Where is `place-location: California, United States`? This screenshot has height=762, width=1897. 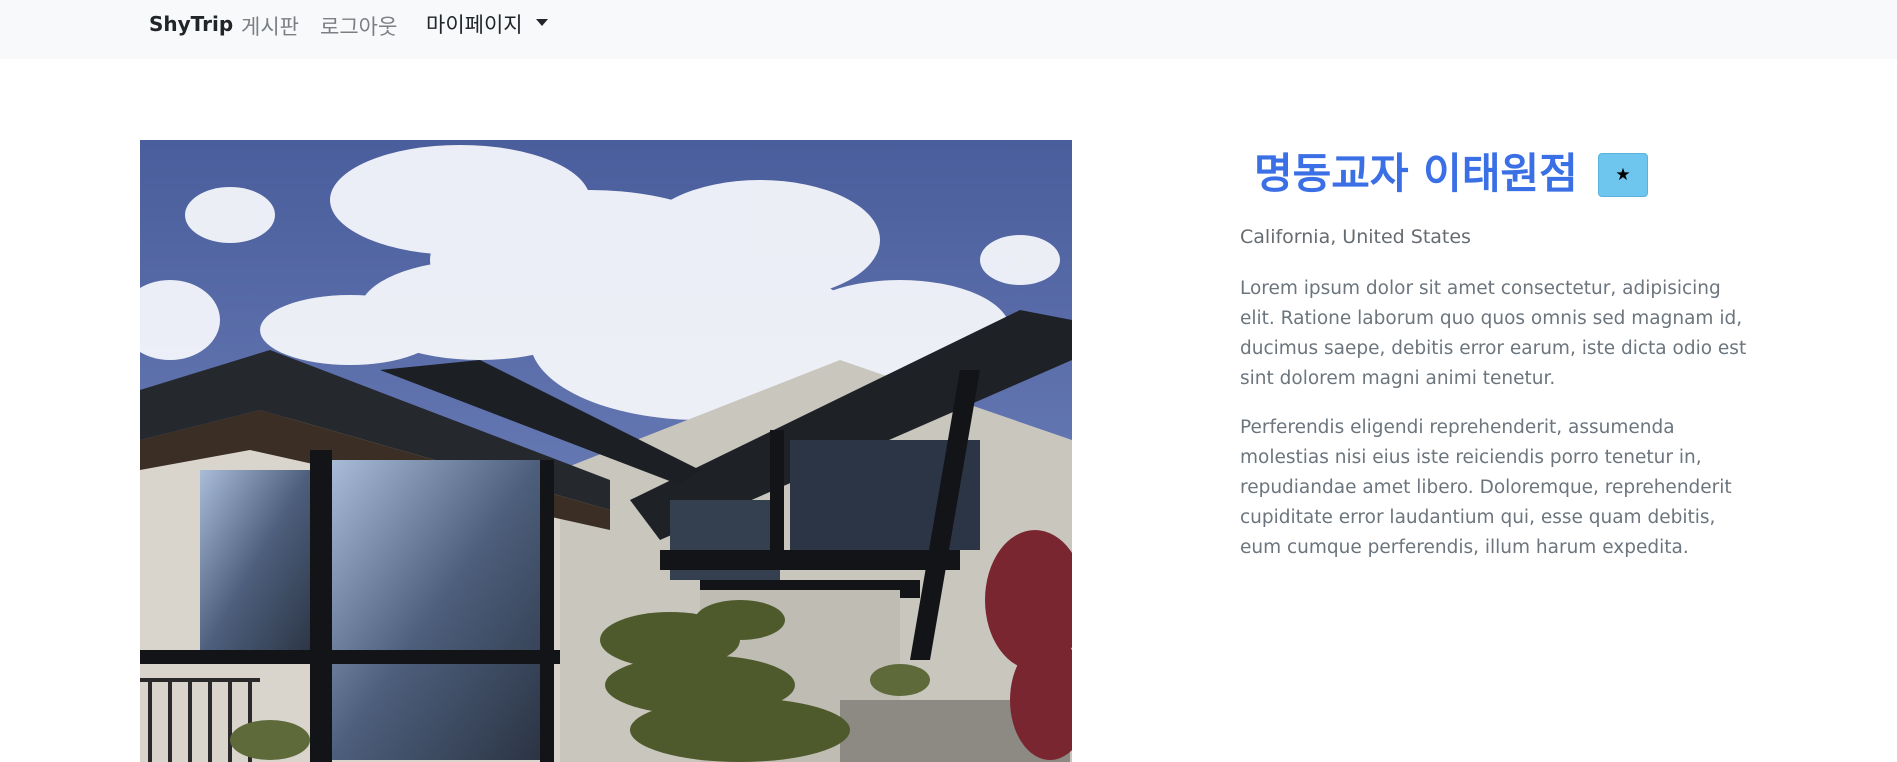 place-location: California, United States is located at coordinates (1355, 237).